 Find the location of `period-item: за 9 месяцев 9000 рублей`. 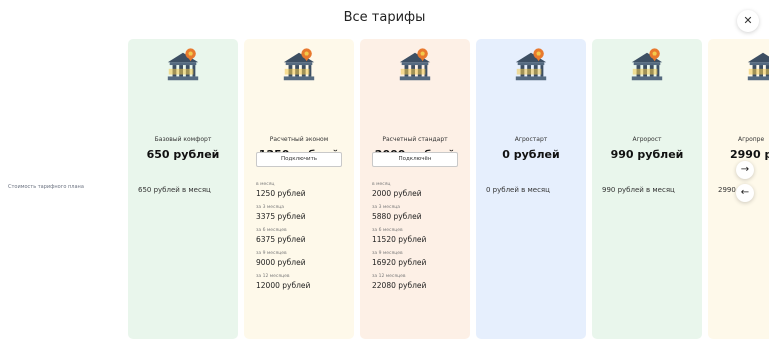

period-item: за 9 месяцев 9000 рублей is located at coordinates (283, 259).